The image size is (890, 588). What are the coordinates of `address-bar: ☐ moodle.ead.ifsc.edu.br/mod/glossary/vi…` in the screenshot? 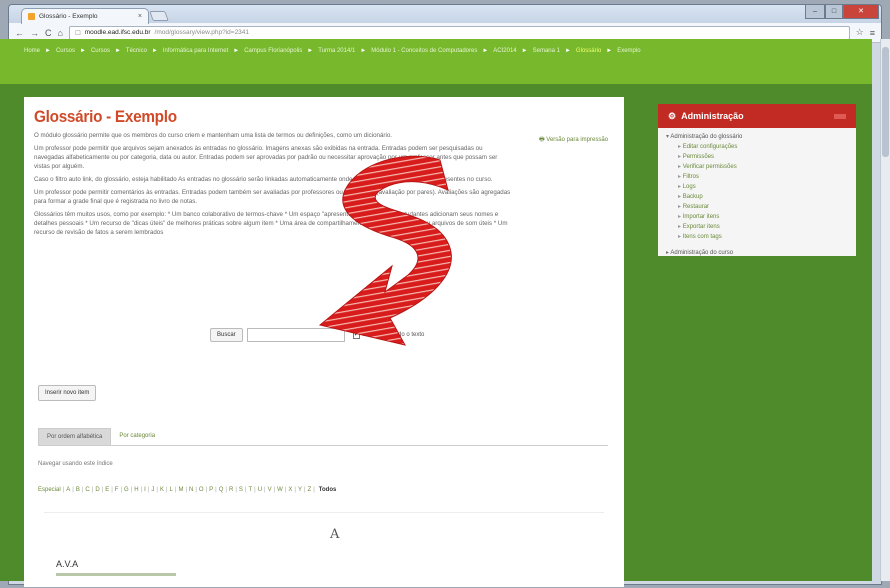 It's located at (459, 32).